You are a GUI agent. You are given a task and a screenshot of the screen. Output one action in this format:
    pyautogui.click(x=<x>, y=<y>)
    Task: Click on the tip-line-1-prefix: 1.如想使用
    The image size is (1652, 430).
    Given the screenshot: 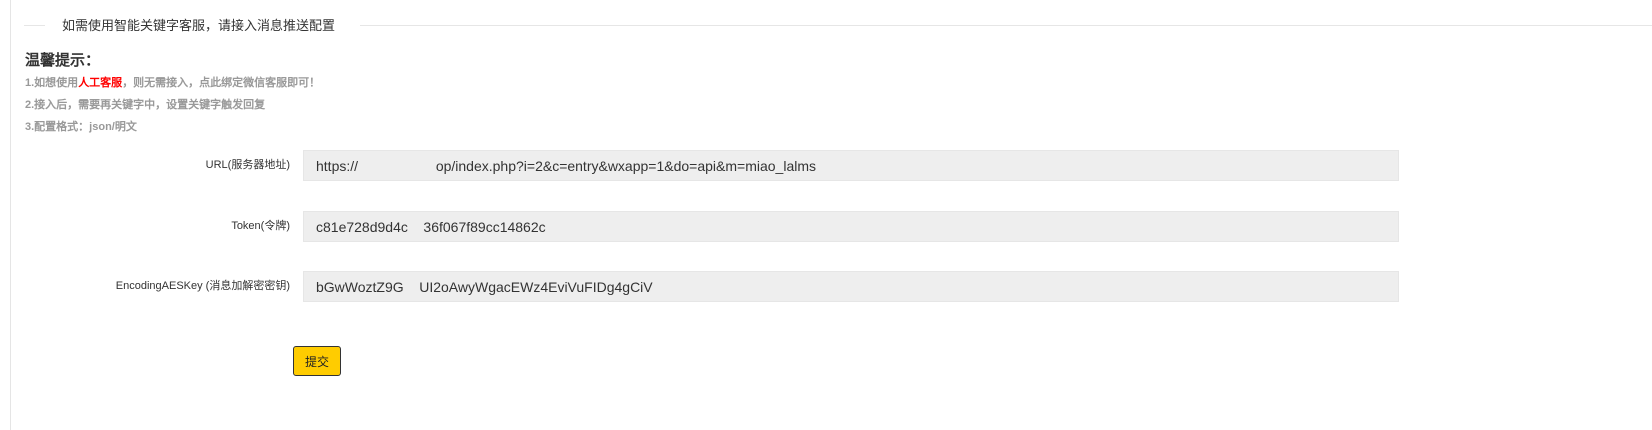 What is the action you would take?
    pyautogui.click(x=52, y=83)
    